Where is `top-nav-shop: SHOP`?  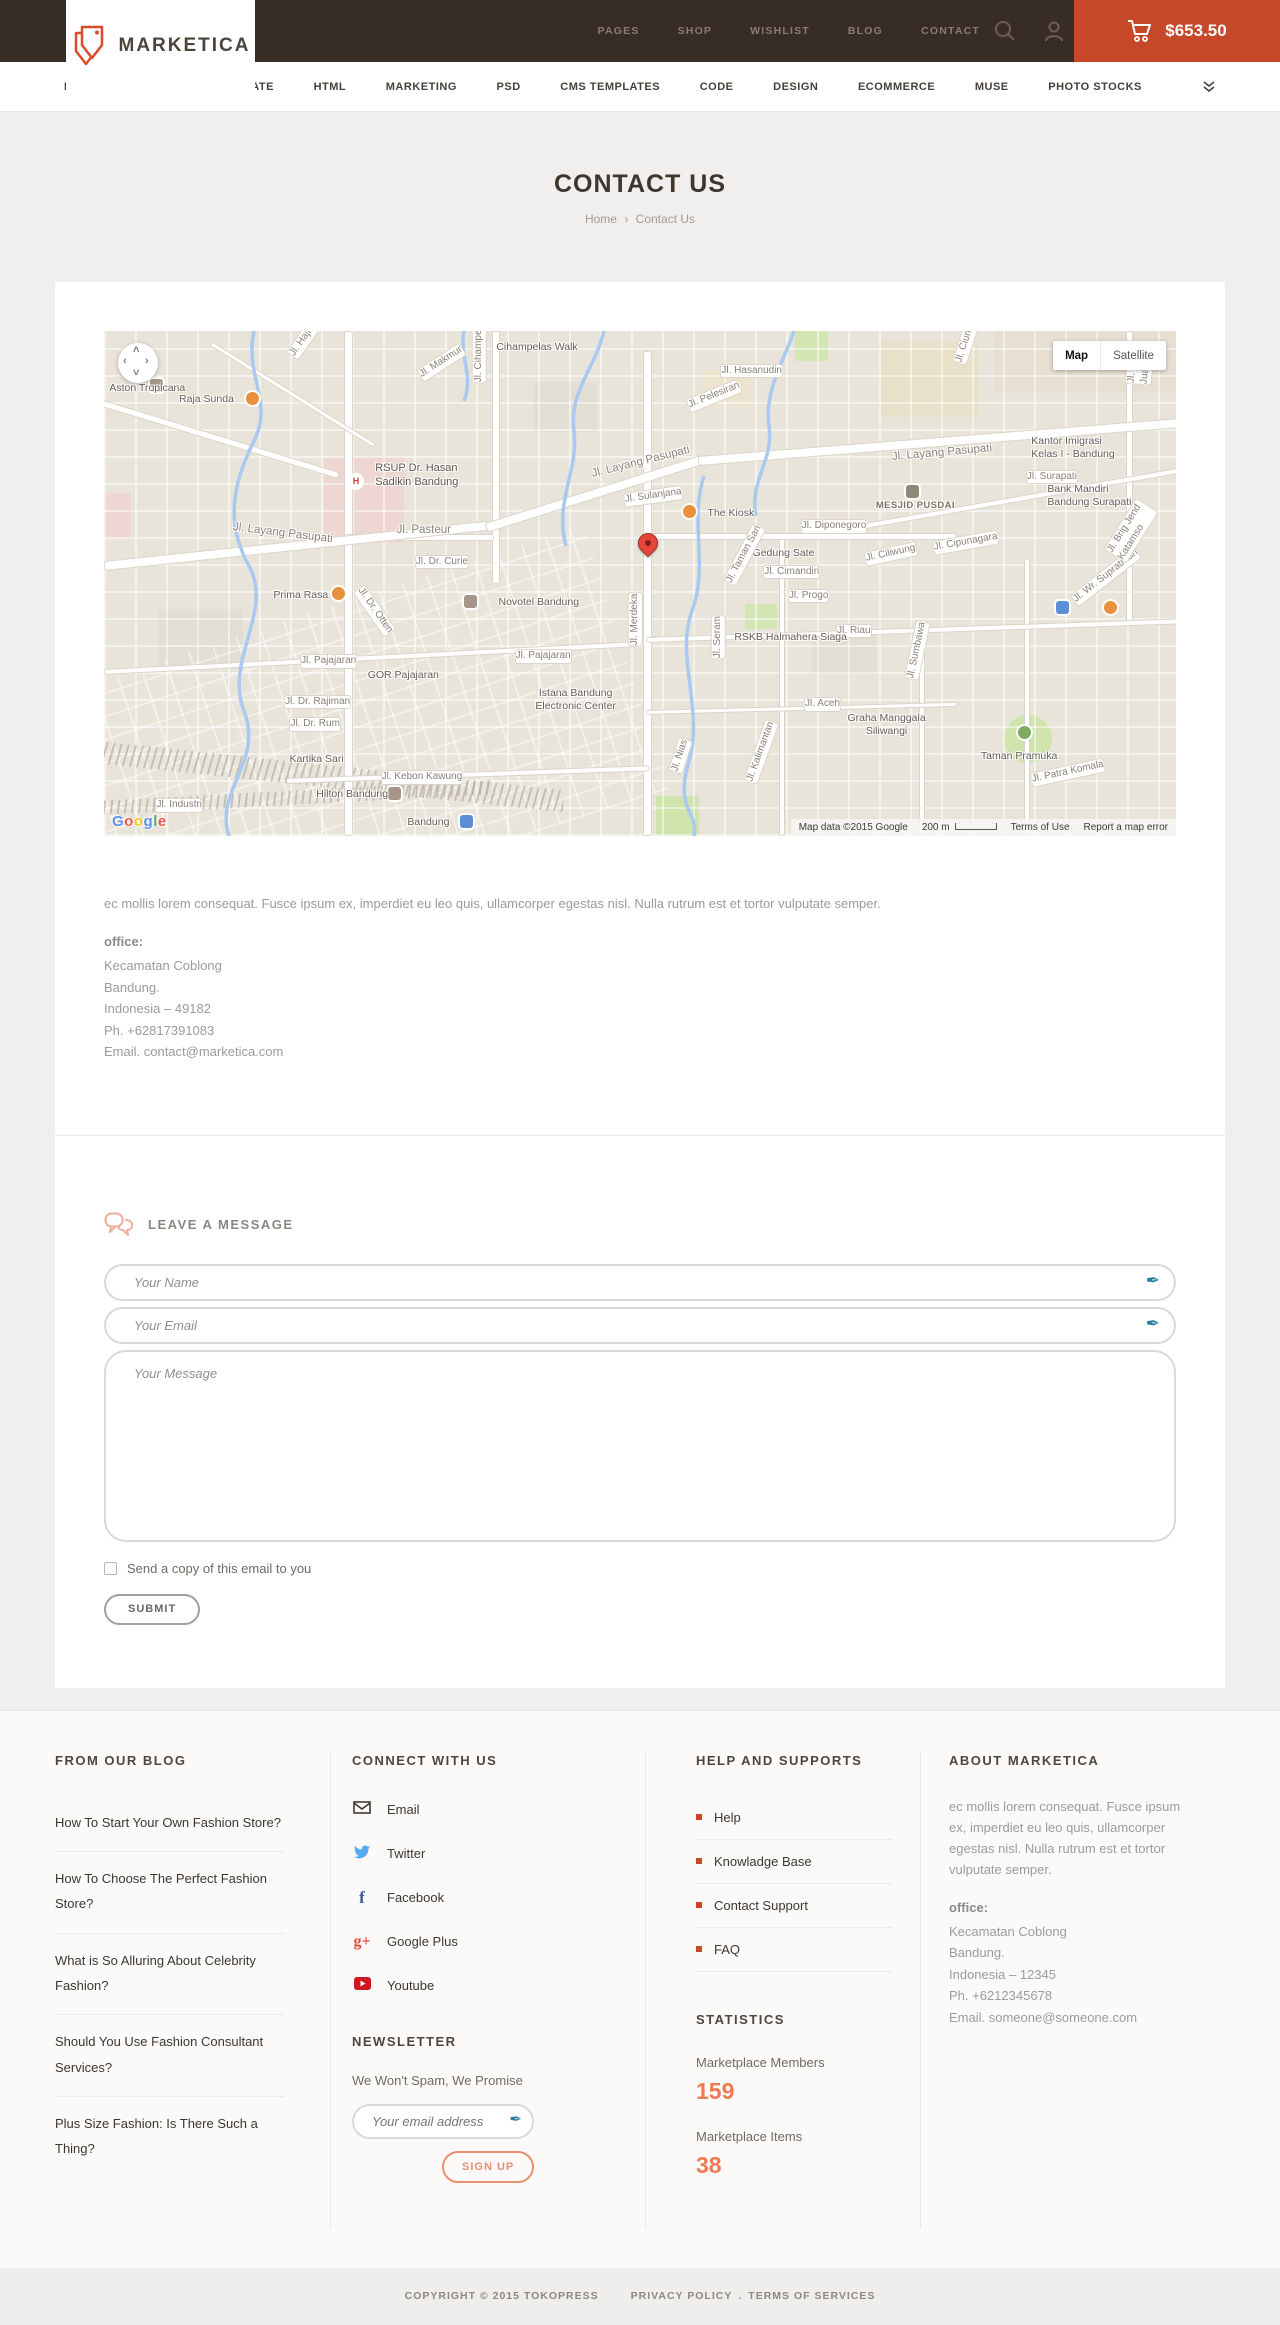 top-nav-shop: SHOP is located at coordinates (695, 31).